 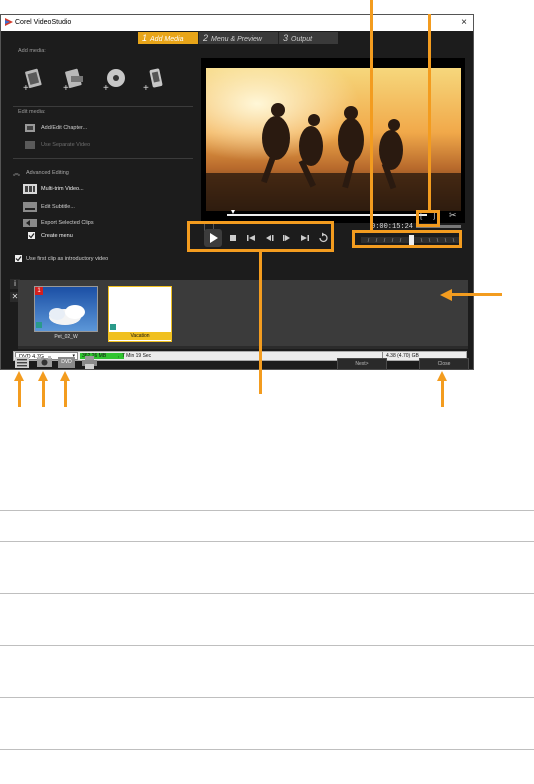 I want to click on use-first-clip-label: Use first clip as introductory video, so click(x=67, y=259).